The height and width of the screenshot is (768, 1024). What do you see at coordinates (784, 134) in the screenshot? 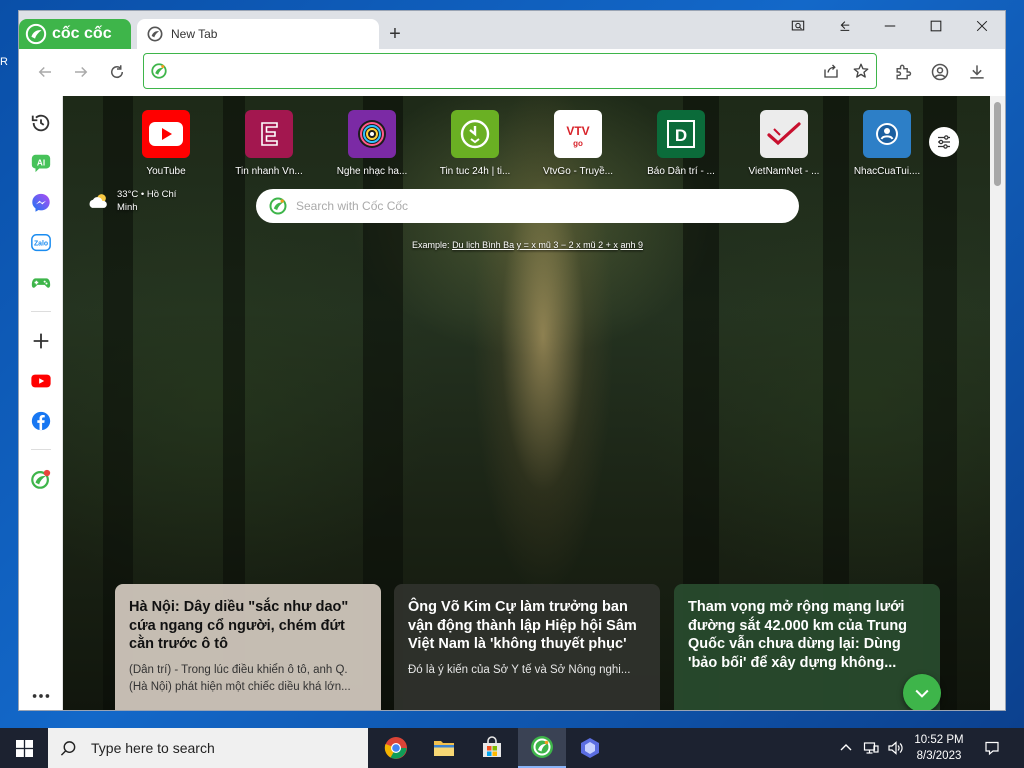
I see `vietnamnet-icon` at bounding box center [784, 134].